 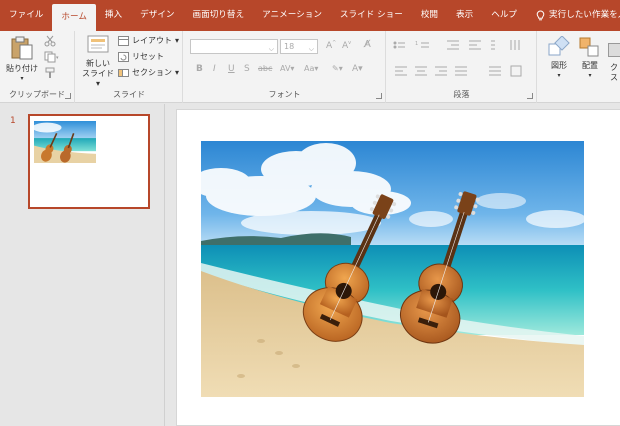 I want to click on clipboard-group: 貼り付け ▾ ▾ クリップボード, so click(x=37, y=67).